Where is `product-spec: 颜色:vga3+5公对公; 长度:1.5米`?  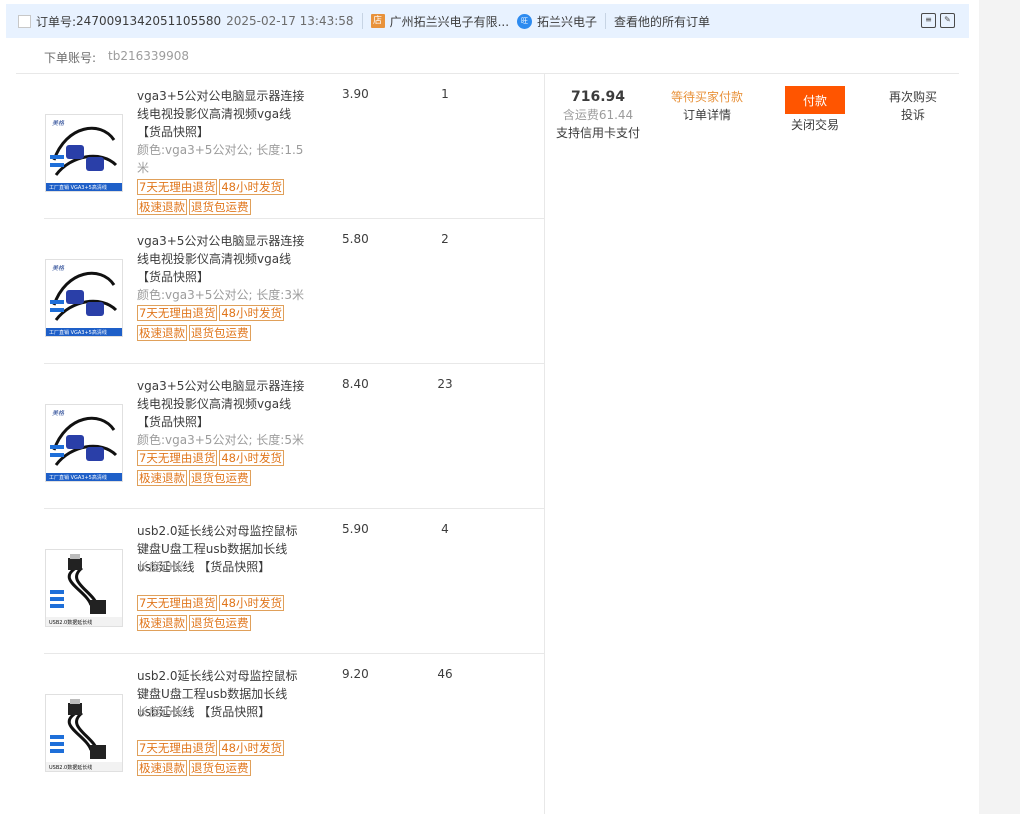 product-spec: 颜色:vga3+5公对公; 长度:1.5米 is located at coordinates (220, 159).